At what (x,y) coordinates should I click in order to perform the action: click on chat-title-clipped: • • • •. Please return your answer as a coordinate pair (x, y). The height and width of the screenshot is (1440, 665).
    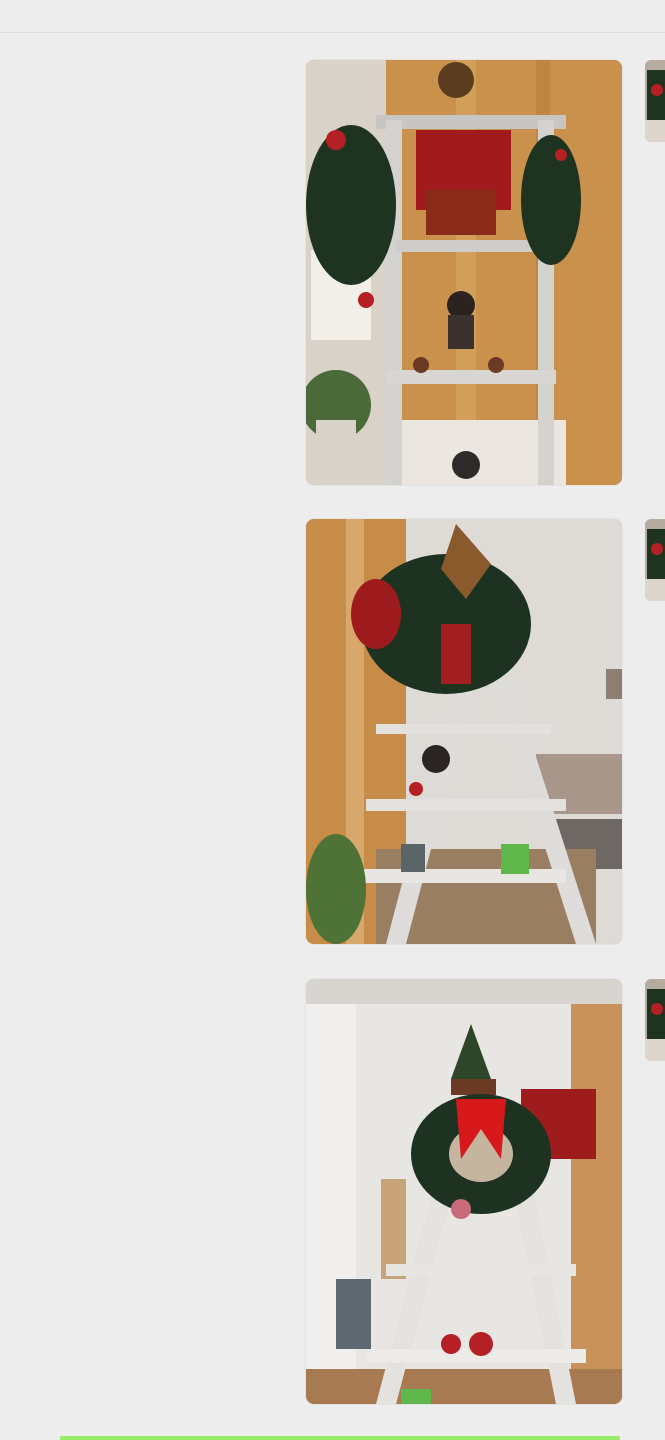
    Looking at the image, I should click on (375, 2).